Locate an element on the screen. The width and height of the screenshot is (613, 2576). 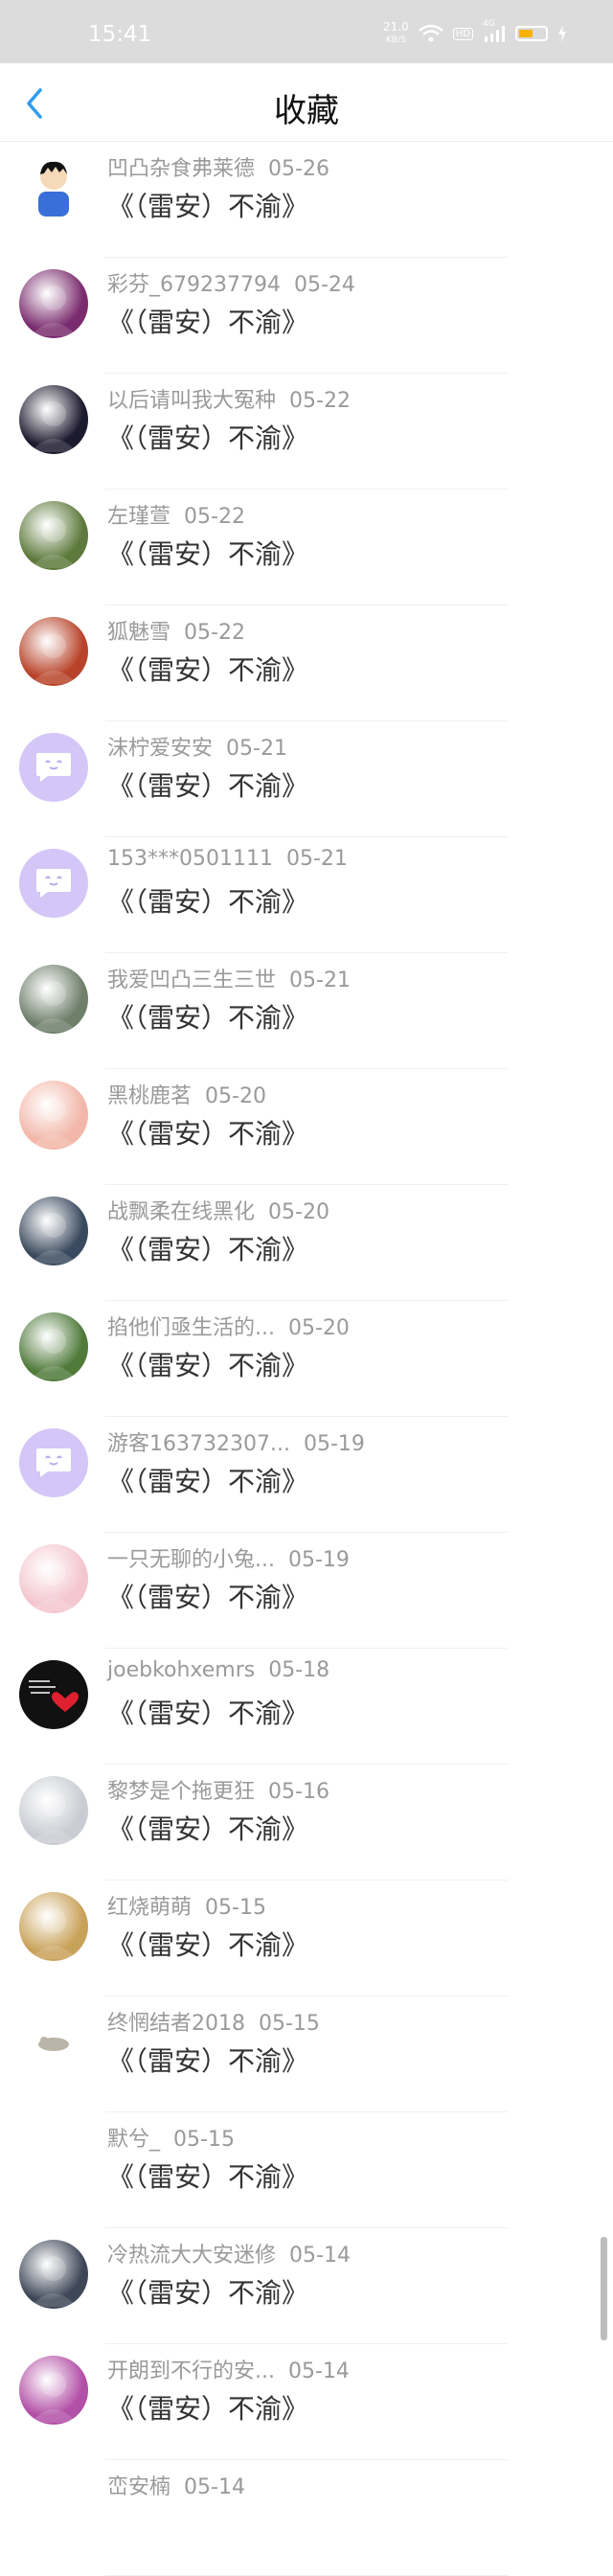
list-item: 153***0501111 05-21 《（雷安）不渝》 is located at coordinates (306, 895).